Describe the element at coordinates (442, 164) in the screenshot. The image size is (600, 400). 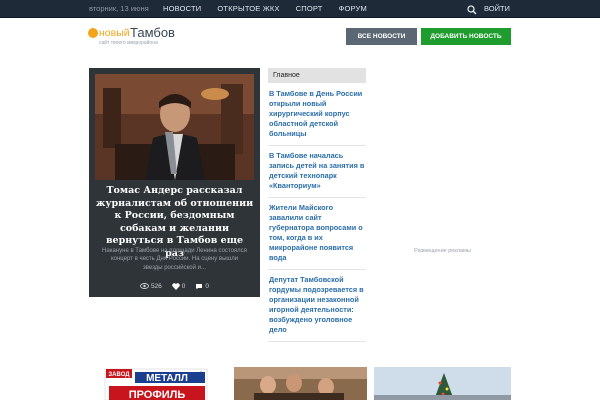
I see `ad-placeholder: Размещение рекламы` at that location.